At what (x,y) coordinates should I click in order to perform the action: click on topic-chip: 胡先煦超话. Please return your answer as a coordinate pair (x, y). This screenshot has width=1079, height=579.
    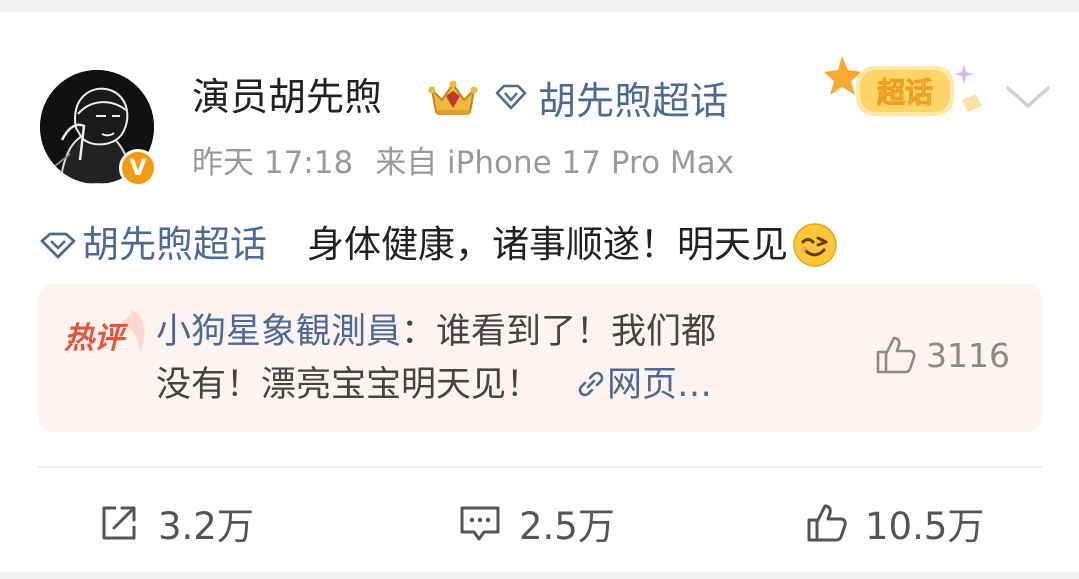
    Looking at the image, I should click on (611, 97).